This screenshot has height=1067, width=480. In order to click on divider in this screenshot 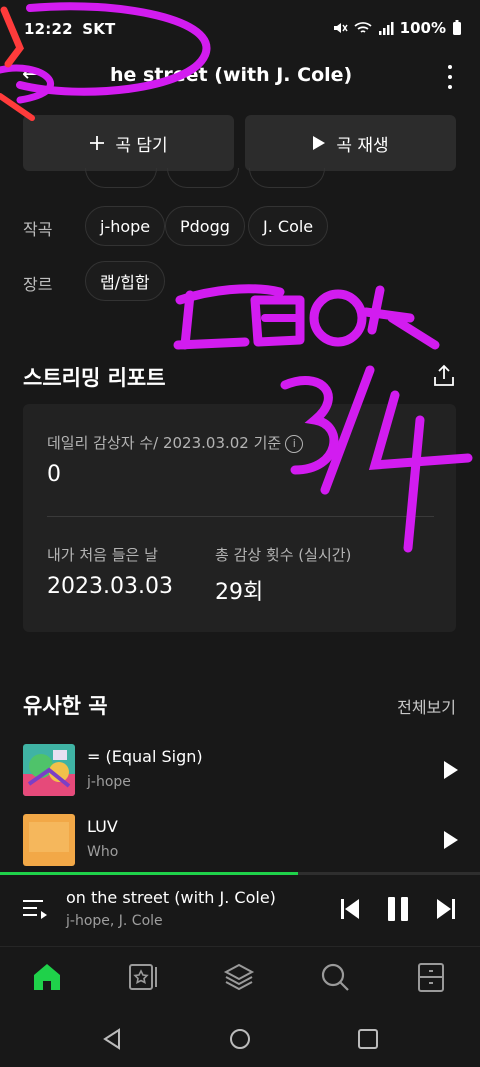, I will do `click(240, 516)`.